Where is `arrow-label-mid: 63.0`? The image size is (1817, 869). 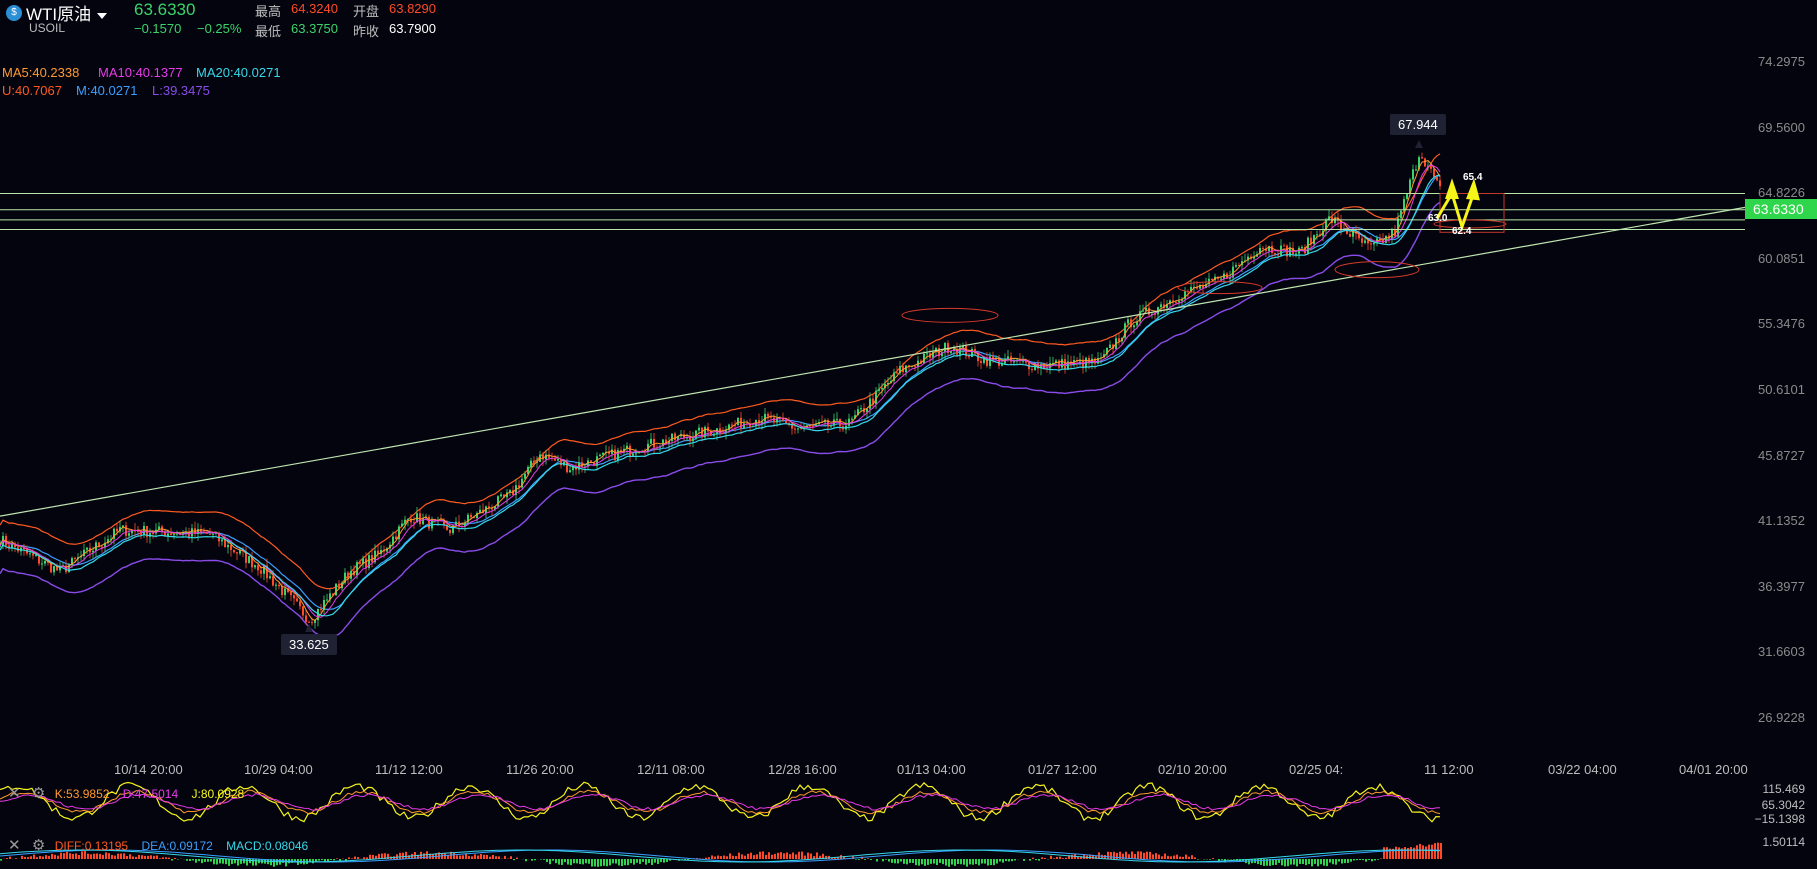
arrow-label-mid: 63.0 is located at coordinates (1438, 218).